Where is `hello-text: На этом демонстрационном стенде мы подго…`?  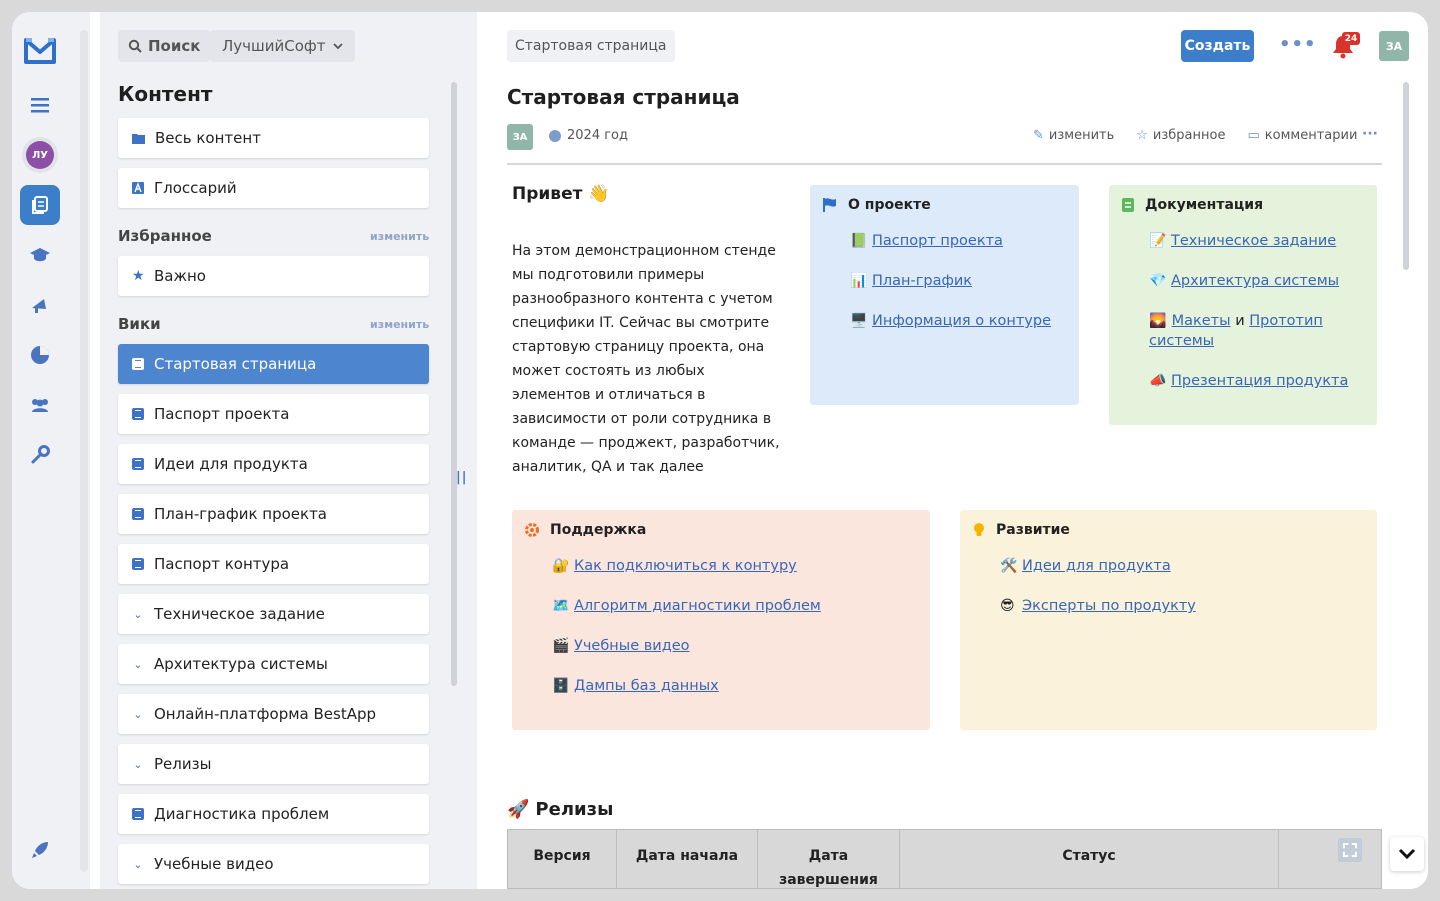
hello-text: На этом демонстрационном стенде мы подго… is located at coordinates (646, 359).